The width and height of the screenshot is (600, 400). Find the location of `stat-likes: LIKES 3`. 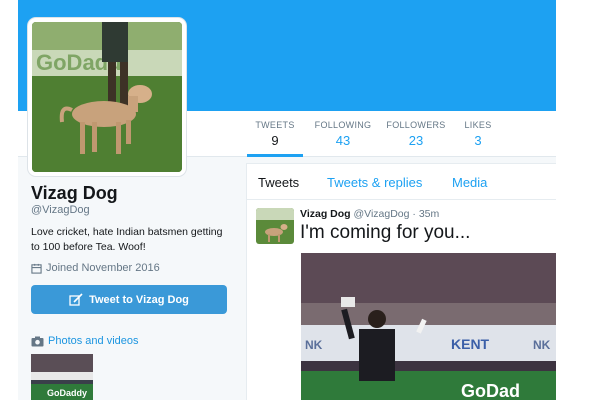

stat-likes: LIKES 3 is located at coordinates (478, 134).